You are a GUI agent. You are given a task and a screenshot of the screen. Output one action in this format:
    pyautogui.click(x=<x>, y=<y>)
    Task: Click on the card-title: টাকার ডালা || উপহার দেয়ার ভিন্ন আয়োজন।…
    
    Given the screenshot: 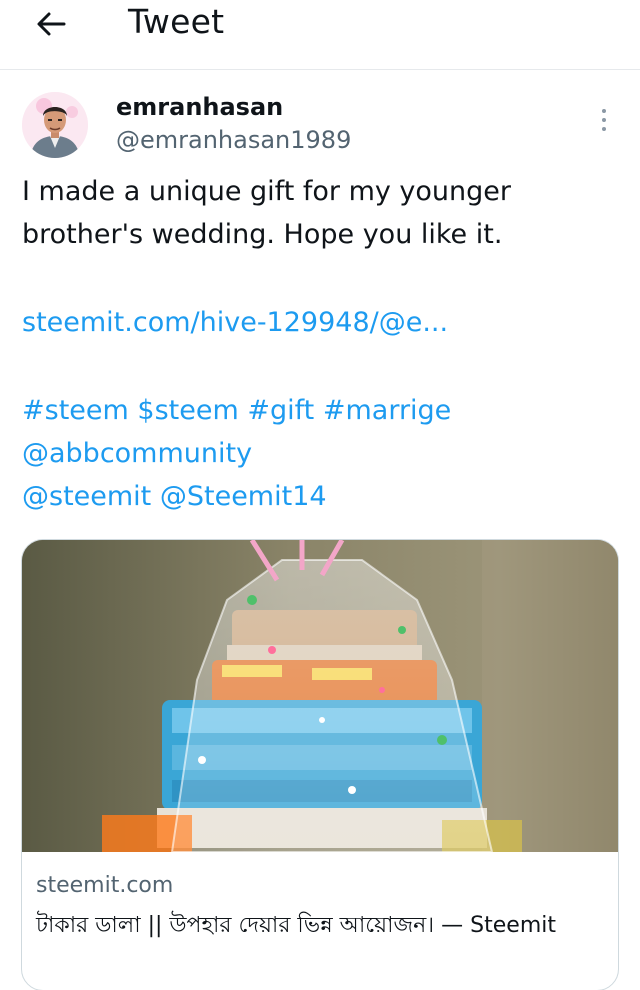 What is the action you would take?
    pyautogui.click(x=296, y=925)
    